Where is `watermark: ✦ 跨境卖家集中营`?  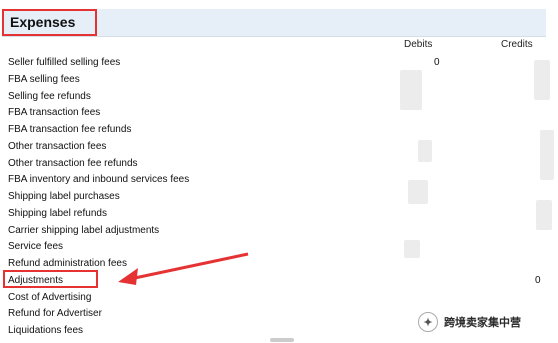 watermark: ✦ 跨境卖家集中营 is located at coordinates (469, 322).